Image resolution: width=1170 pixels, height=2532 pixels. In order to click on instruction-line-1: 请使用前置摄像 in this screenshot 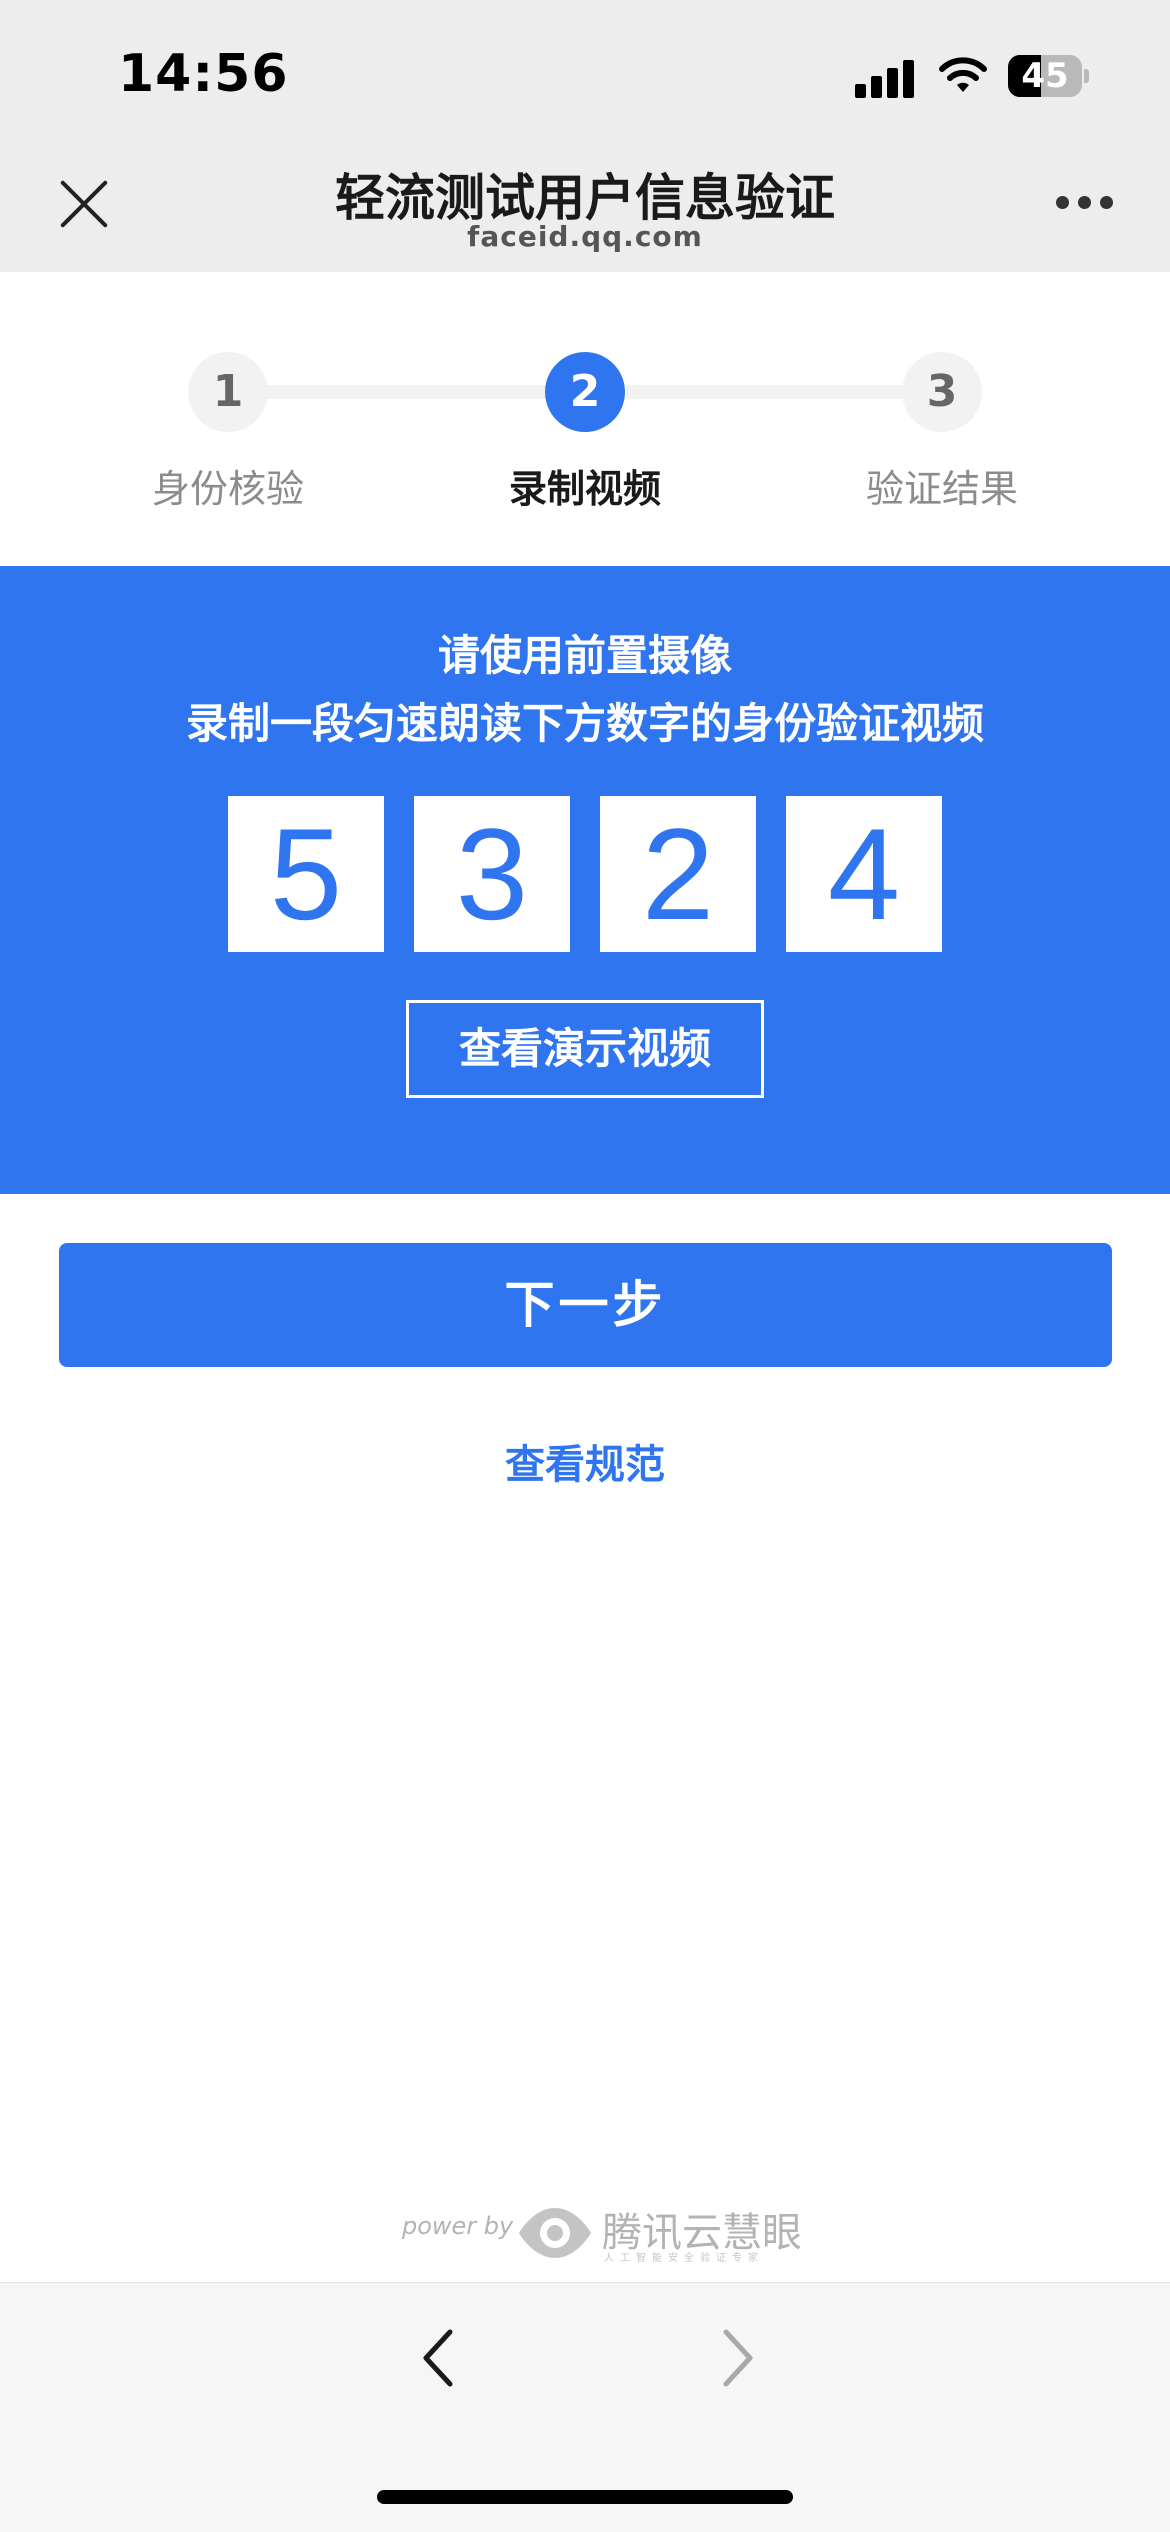, I will do `click(584, 655)`.